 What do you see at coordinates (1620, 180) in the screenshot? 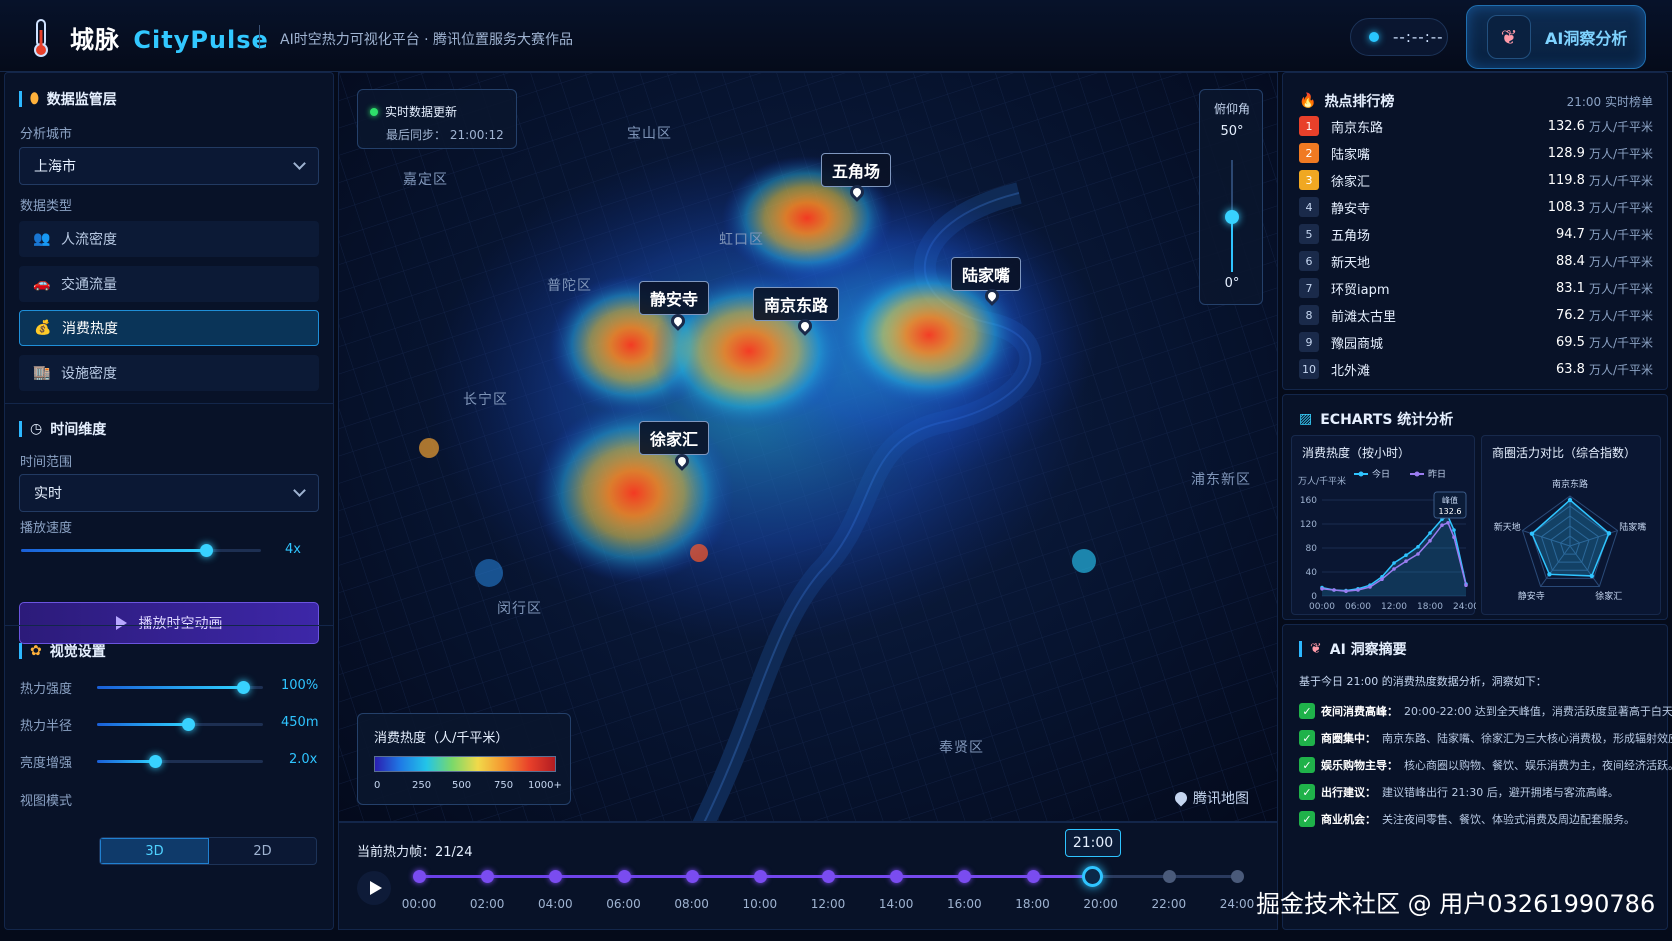
I see `rank-unit: 万人/千平米` at bounding box center [1620, 180].